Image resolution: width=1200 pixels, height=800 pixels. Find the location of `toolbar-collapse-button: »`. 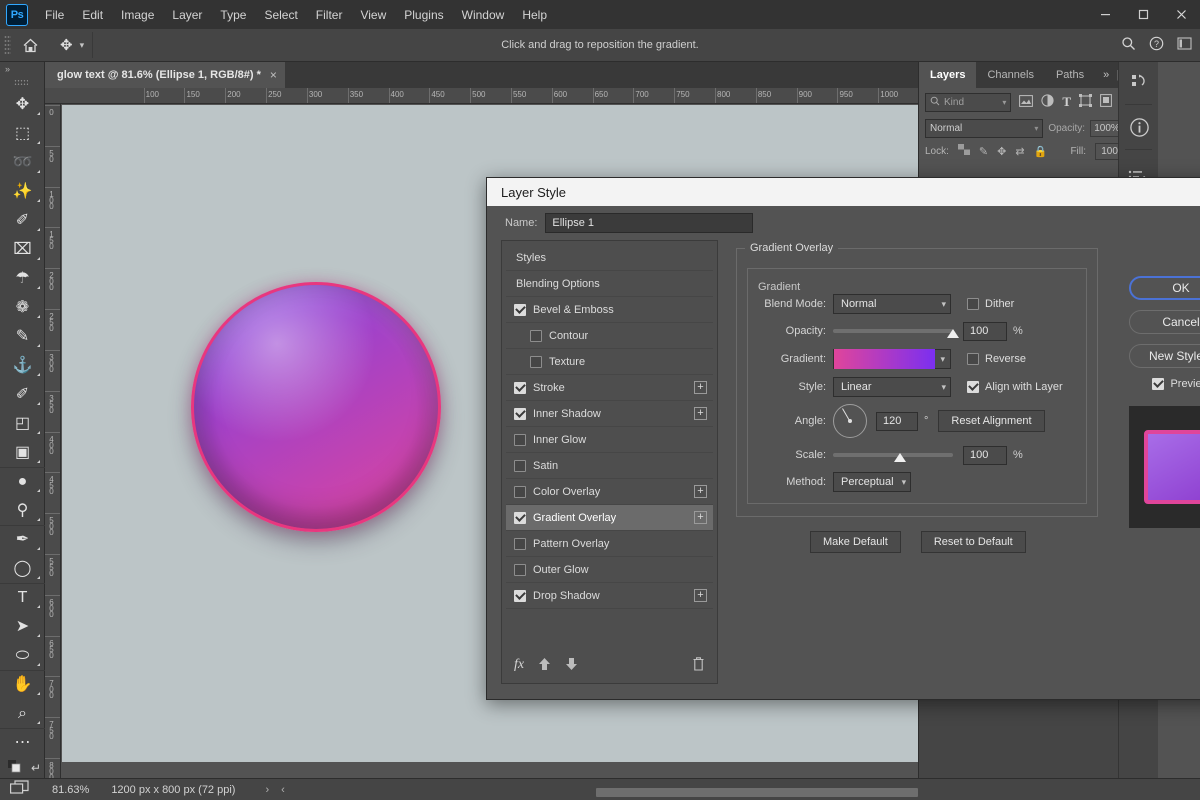

toolbar-collapse-button: » is located at coordinates (22, 69).